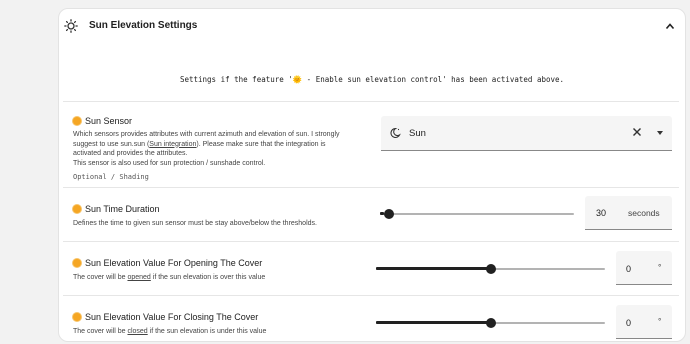 This screenshot has height=344, width=690. I want to click on section-header: Sun Elevation Settings, so click(372, 27).